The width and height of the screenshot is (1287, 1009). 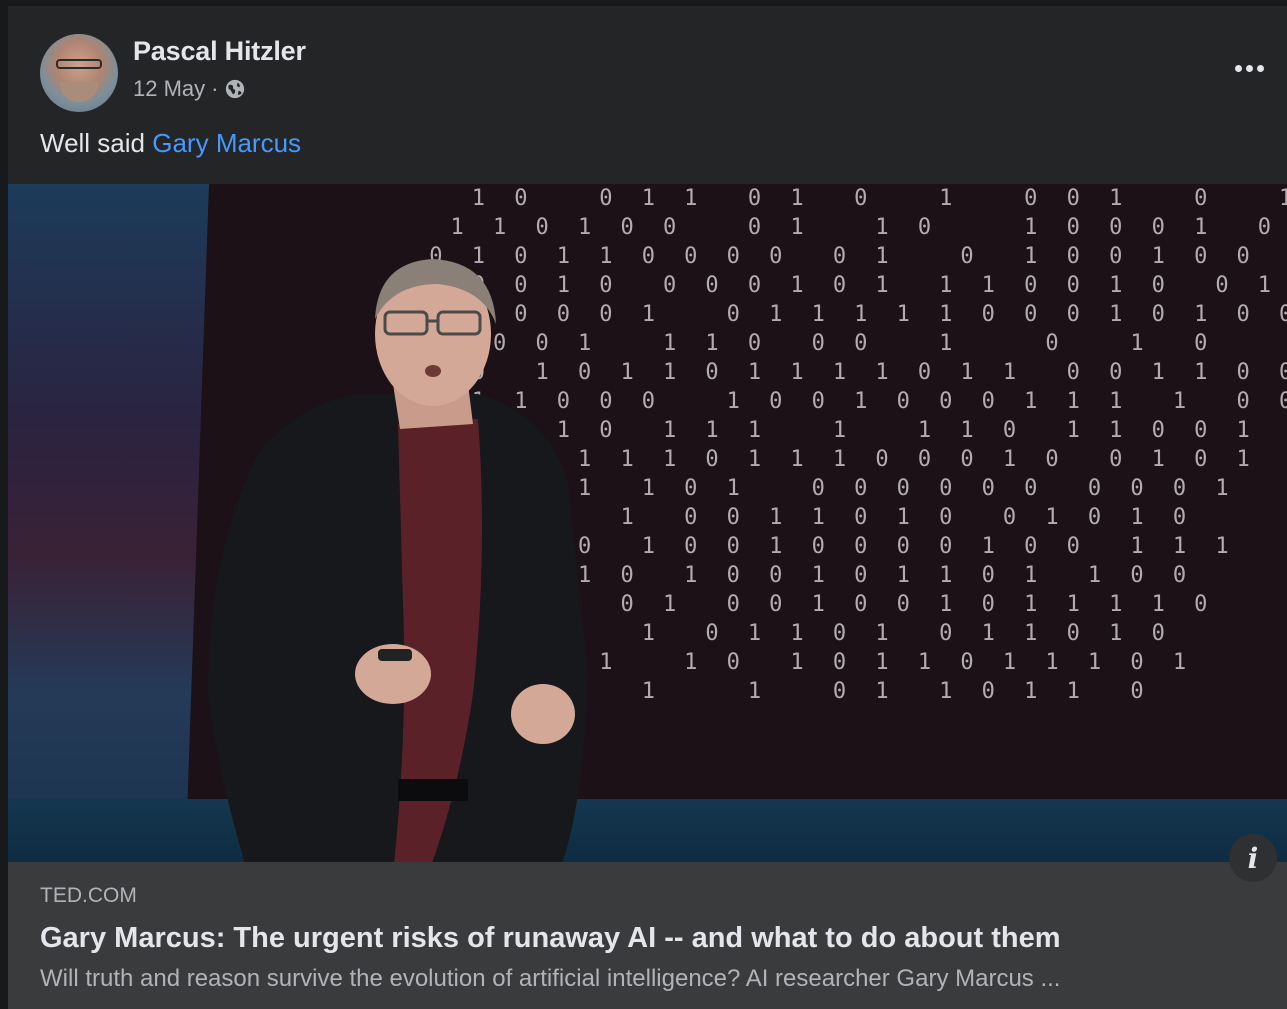 I want to click on post-date: 12 May, so click(x=169, y=89).